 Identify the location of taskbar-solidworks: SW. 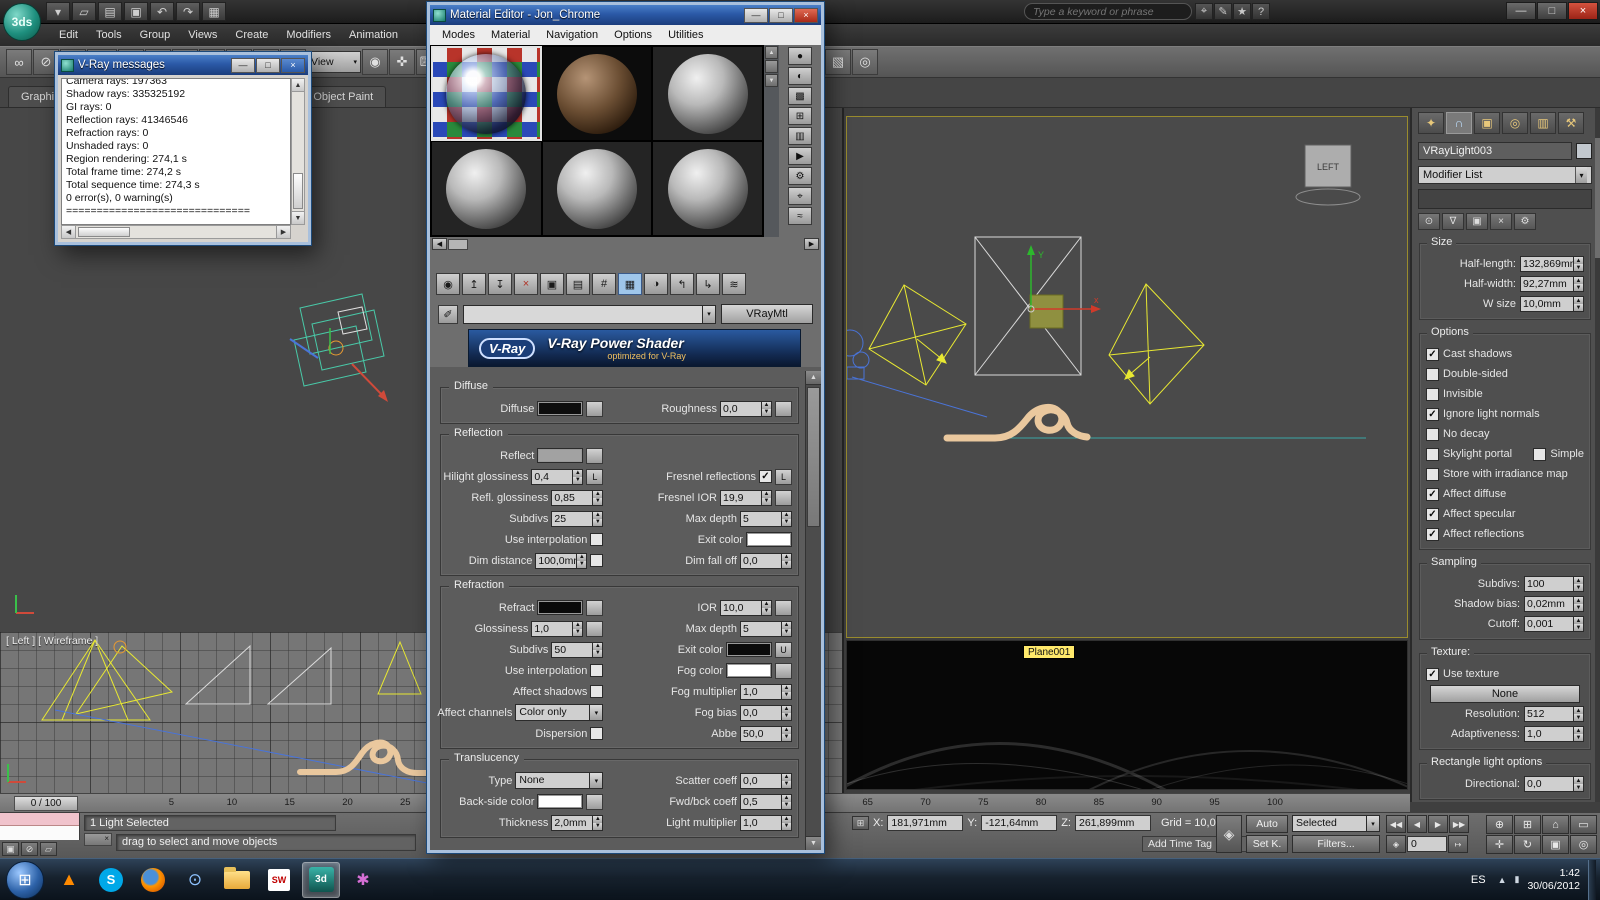
(279, 880).